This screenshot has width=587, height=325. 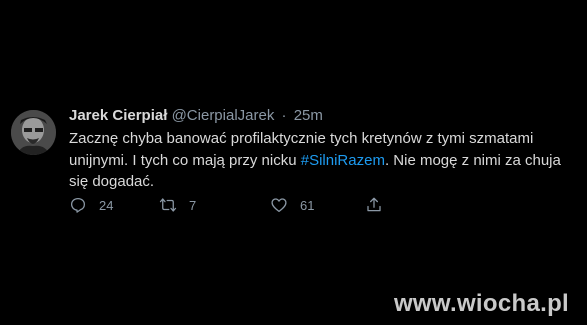 I want to click on avatar, so click(x=33, y=132).